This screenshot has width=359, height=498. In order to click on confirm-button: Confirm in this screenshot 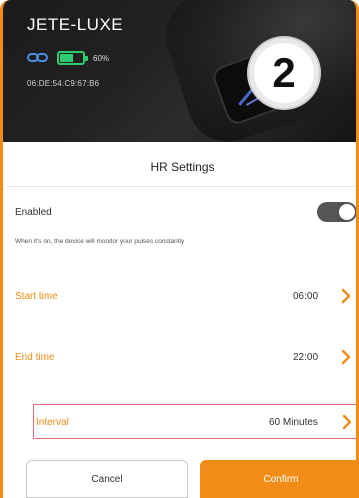, I will do `click(278, 479)`.